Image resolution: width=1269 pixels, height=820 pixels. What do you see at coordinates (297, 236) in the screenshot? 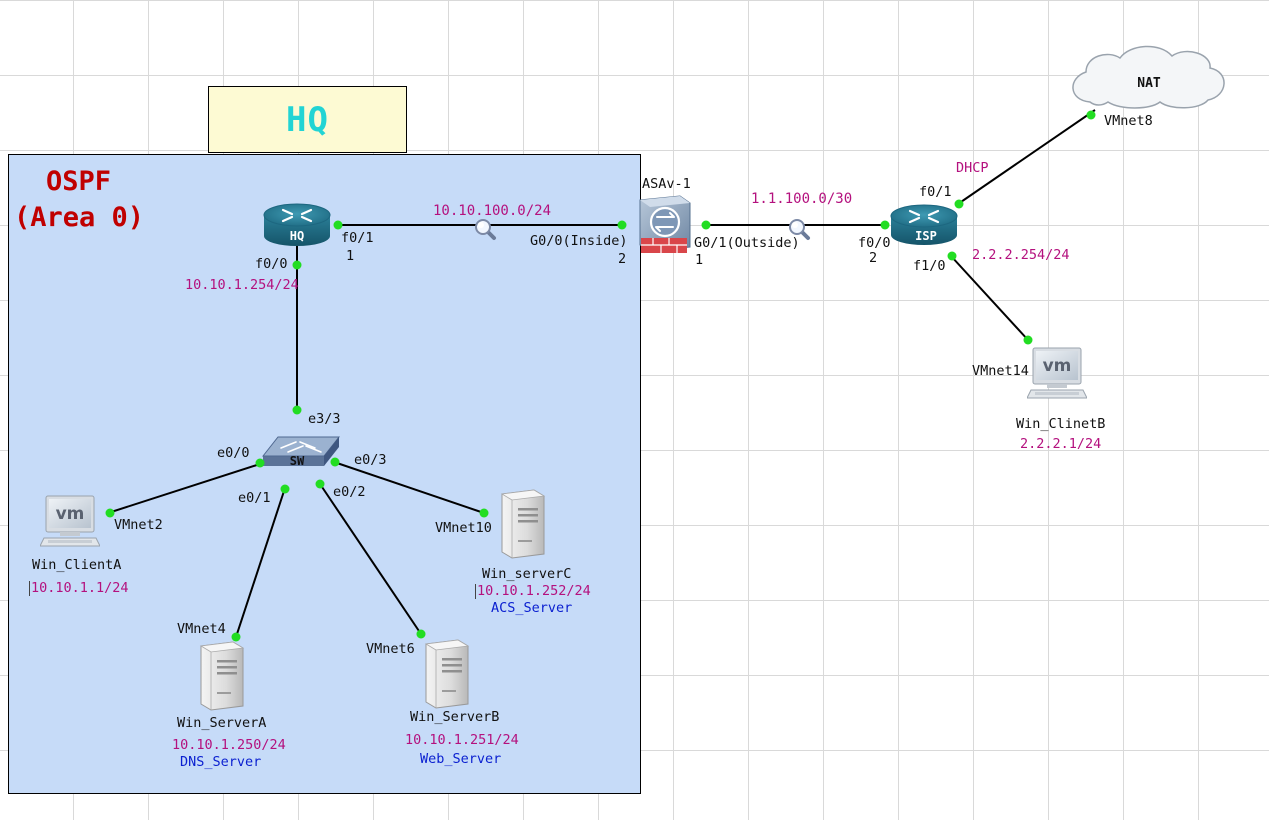
I see `router-hq-name: HQ` at bounding box center [297, 236].